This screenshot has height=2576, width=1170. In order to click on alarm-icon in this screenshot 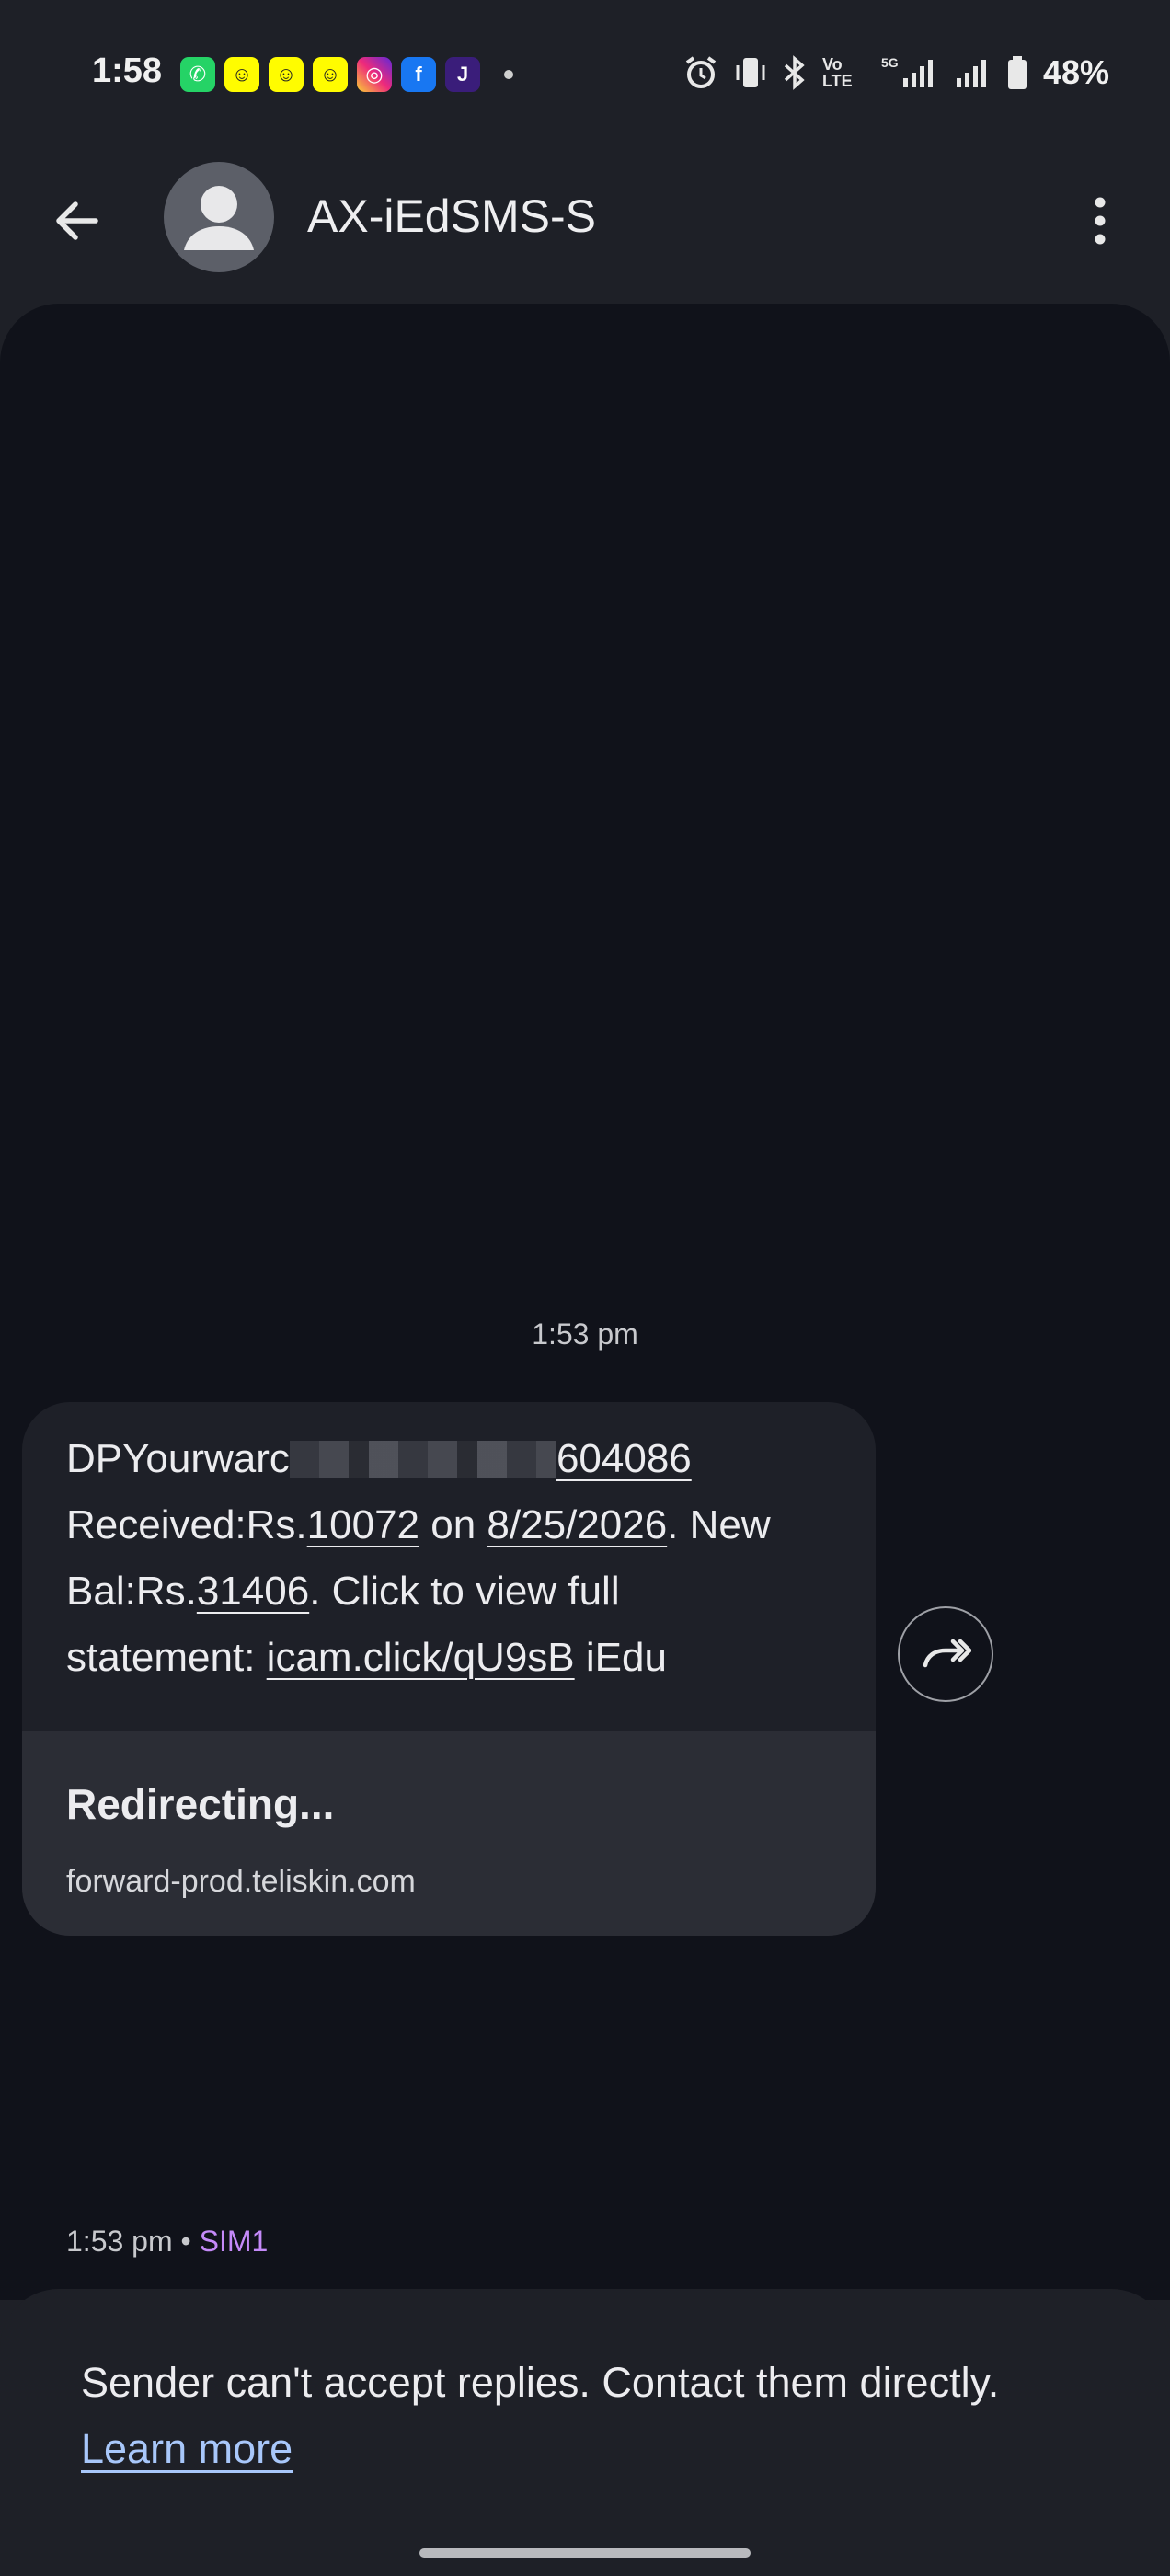, I will do `click(701, 72)`.